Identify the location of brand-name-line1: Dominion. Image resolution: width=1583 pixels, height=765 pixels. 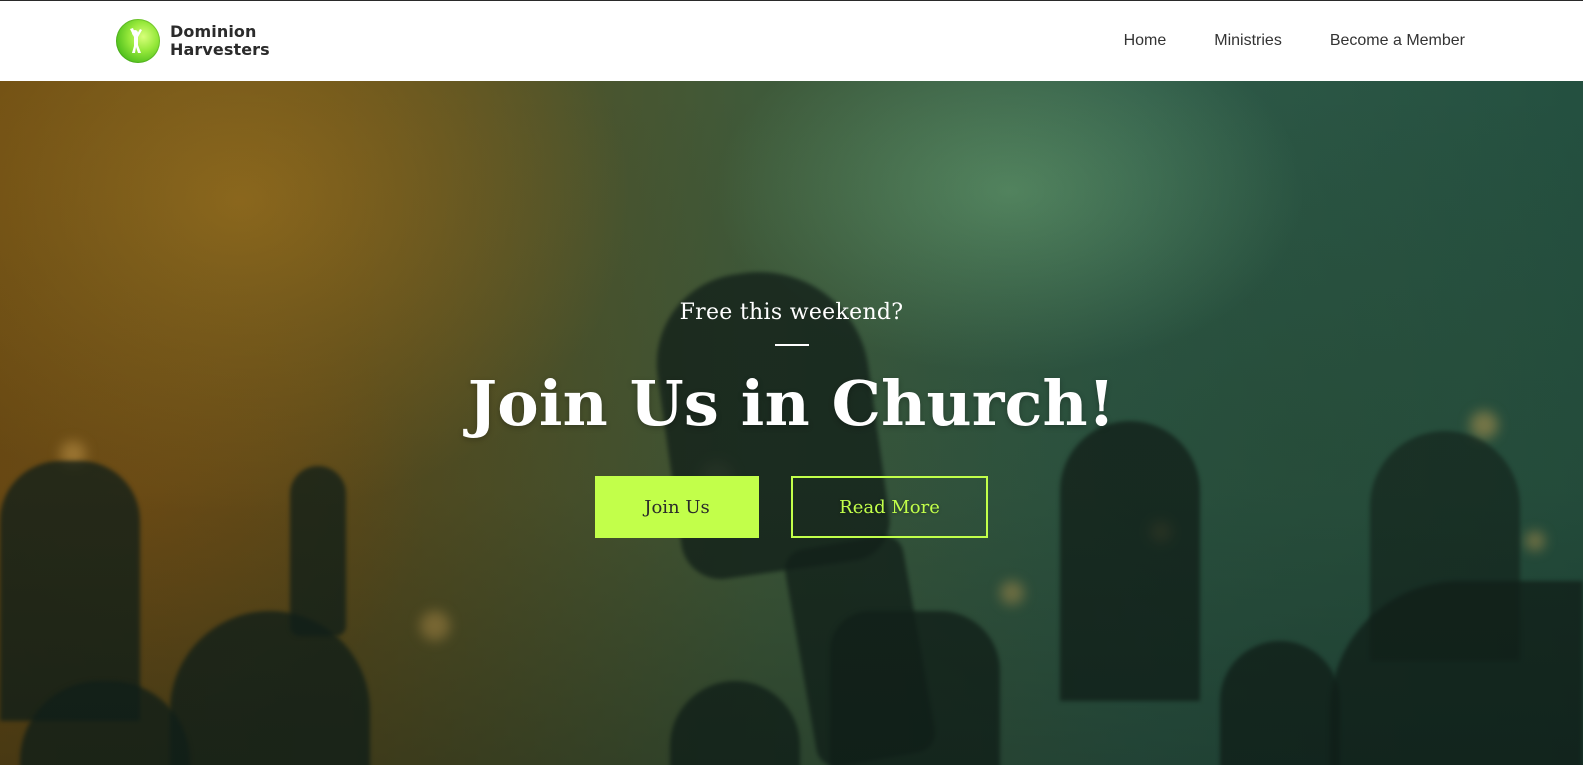
(213, 31).